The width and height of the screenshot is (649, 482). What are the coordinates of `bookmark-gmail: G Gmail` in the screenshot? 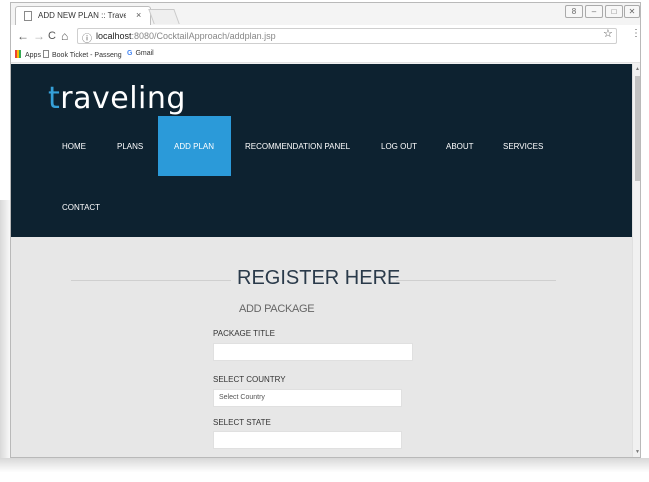 It's located at (140, 53).